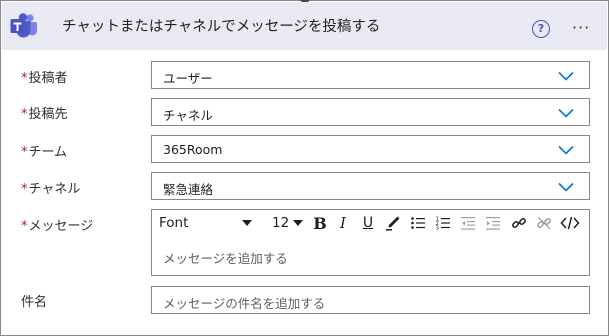 The width and height of the screenshot is (609, 336). What do you see at coordinates (468, 223) in the screenshot?
I see `decrease-indent-icon` at bounding box center [468, 223].